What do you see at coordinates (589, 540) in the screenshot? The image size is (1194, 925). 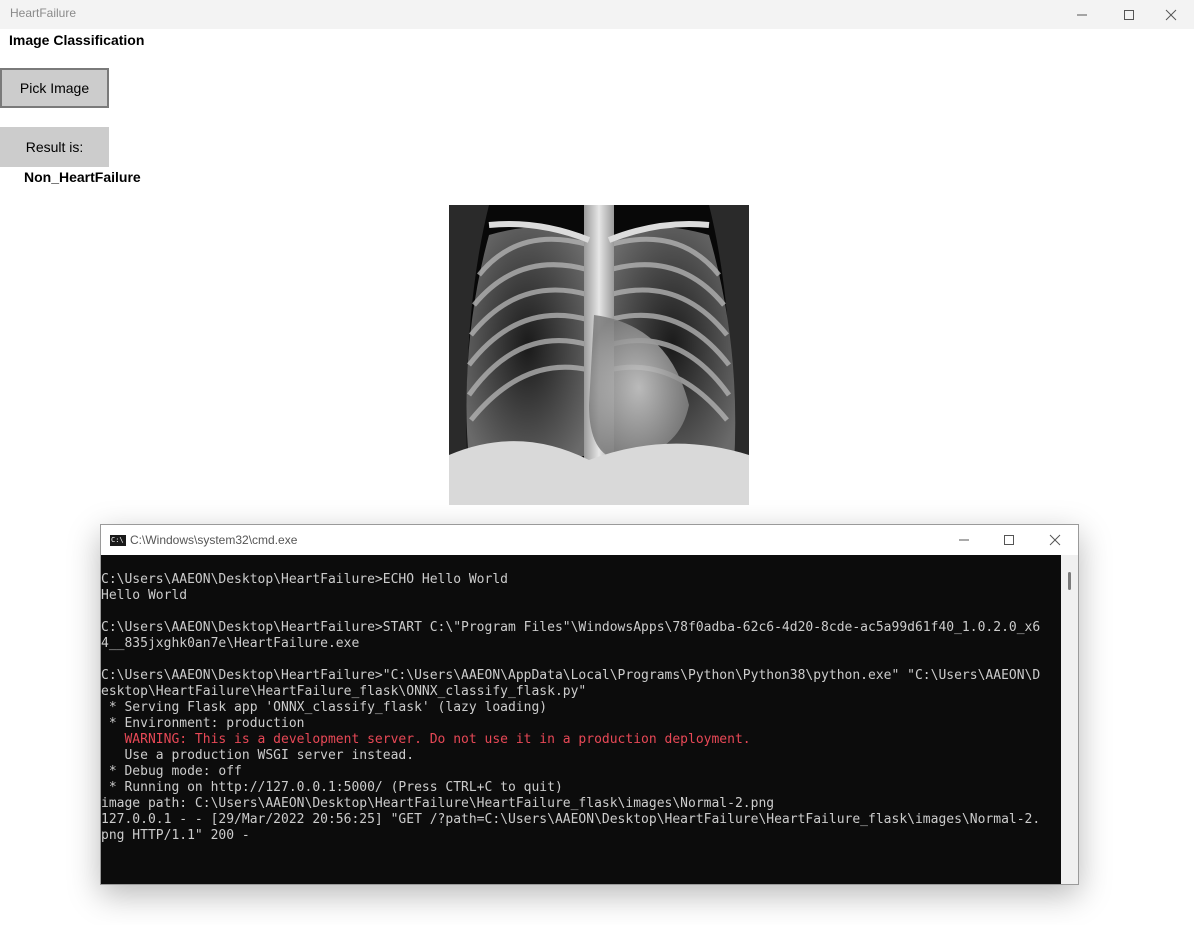 I see `cmd-titlebar: C:\ C:\Windows\system32\cmd.exe` at bounding box center [589, 540].